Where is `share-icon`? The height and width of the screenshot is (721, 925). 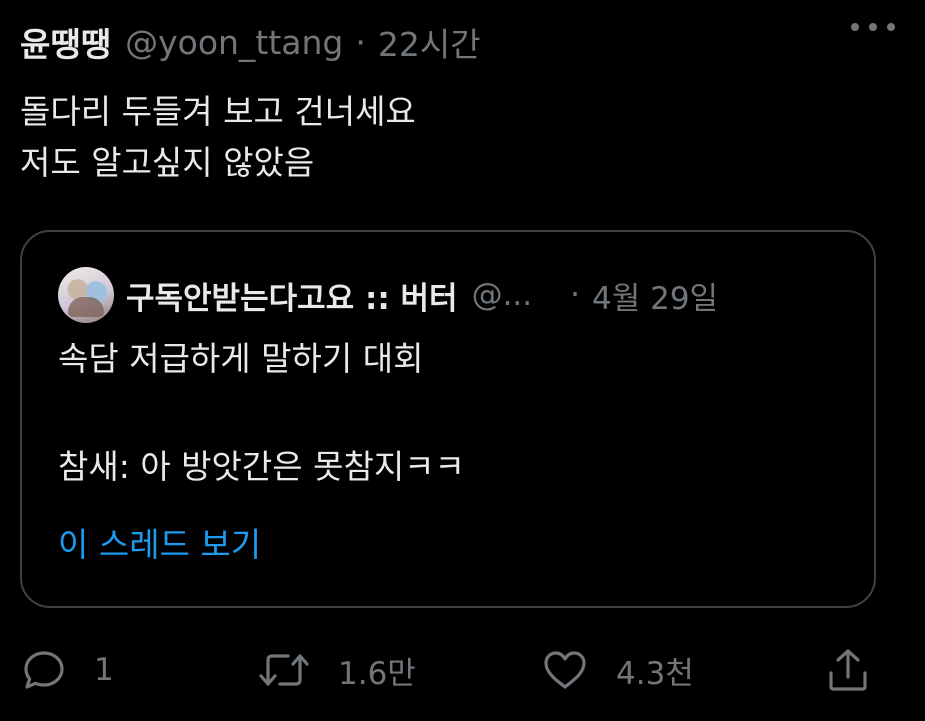 share-icon is located at coordinates (848, 670).